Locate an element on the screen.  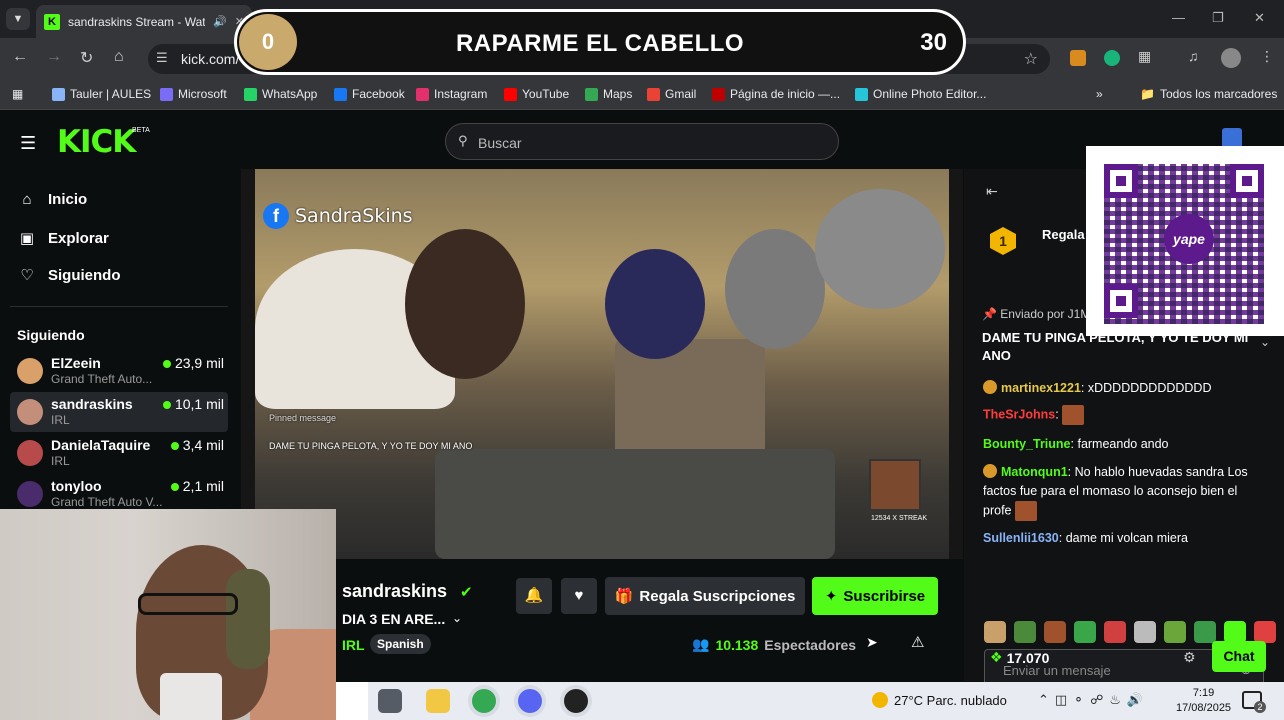
extensions-puzzle-icon: ▦ is located at coordinates (1144, 56).